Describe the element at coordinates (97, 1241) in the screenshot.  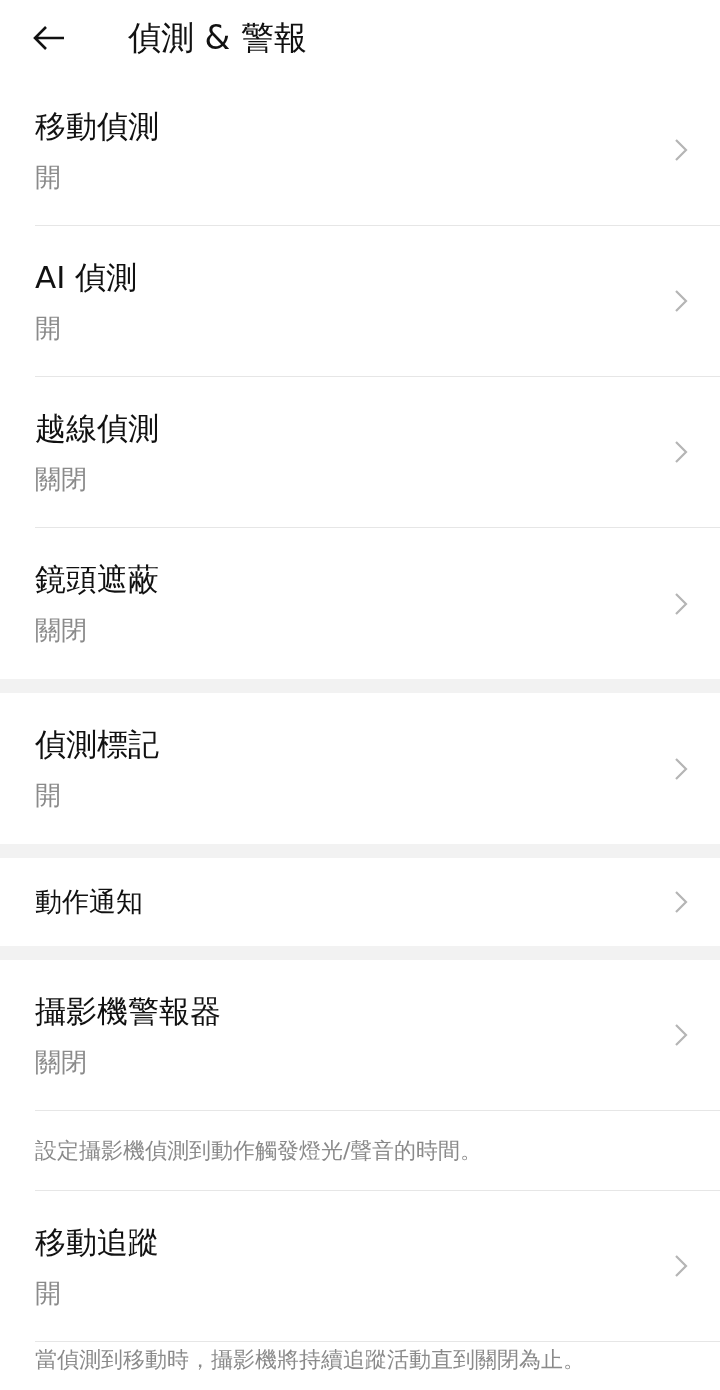
I see `setting-title: 移動追蹤` at that location.